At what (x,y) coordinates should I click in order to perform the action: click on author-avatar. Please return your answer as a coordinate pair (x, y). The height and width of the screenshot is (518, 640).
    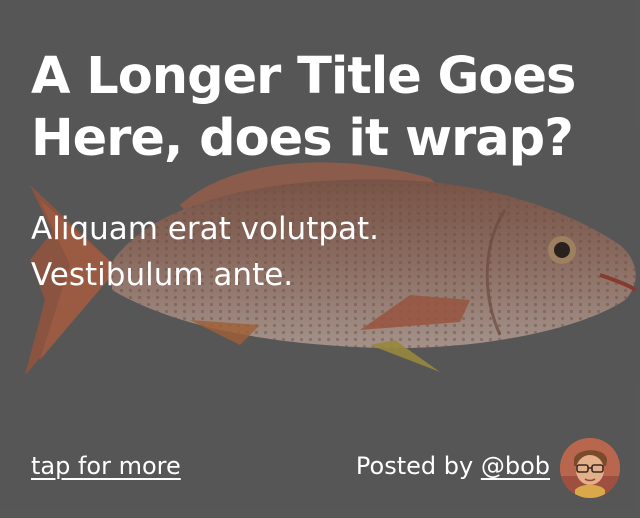
    Looking at the image, I should click on (590, 468).